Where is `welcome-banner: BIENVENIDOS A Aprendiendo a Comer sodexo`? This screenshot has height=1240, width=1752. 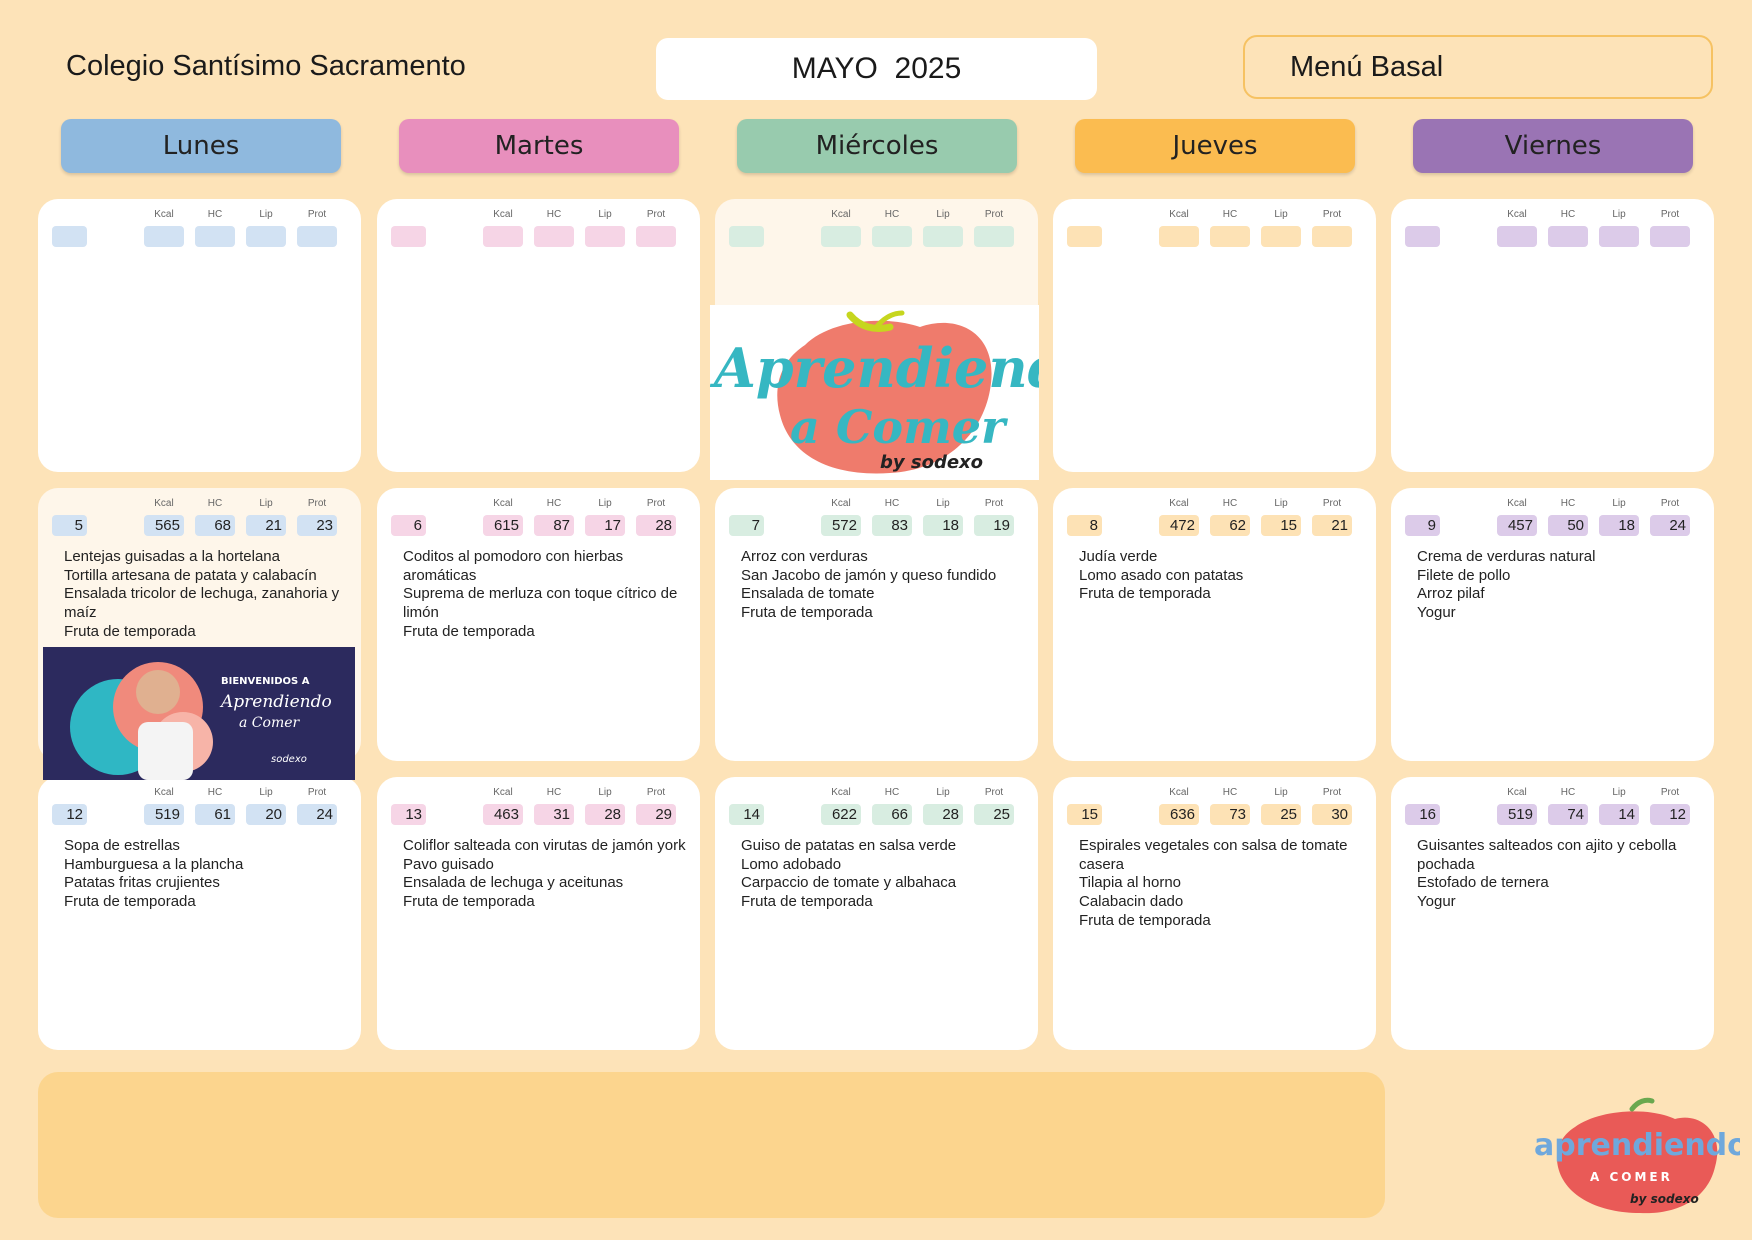 welcome-banner: BIENVENIDOS A Aprendiendo a Comer sodexo is located at coordinates (199, 713).